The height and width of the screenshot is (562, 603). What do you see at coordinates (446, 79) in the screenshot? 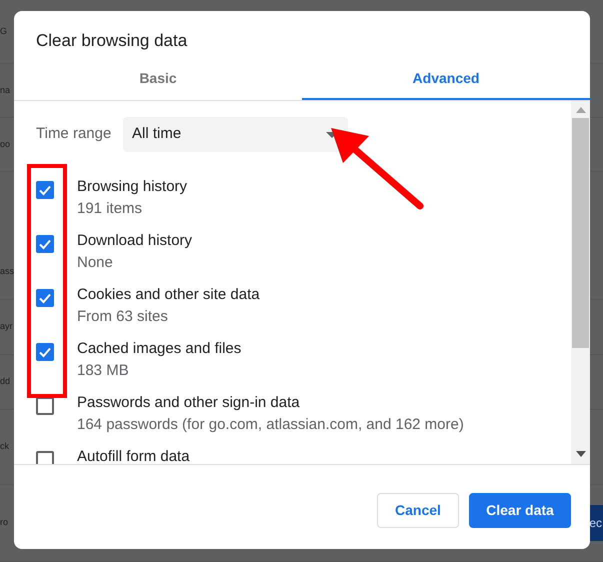
I see `tab: Advanced` at bounding box center [446, 79].